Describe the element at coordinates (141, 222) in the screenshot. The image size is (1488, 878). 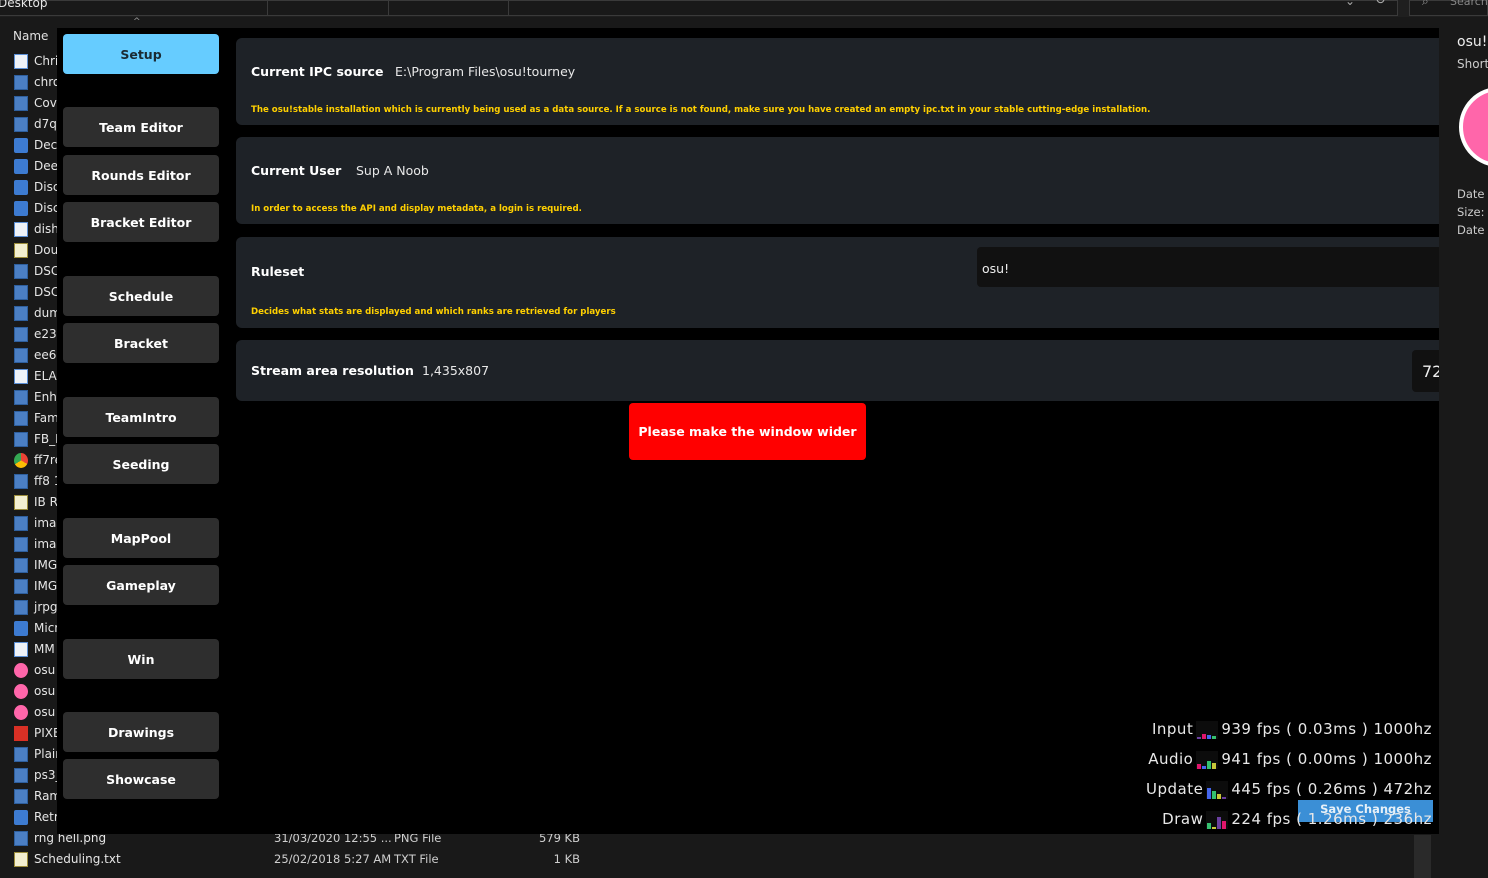
I see `nav-button-bracket-editor: Bracket Editor` at that location.